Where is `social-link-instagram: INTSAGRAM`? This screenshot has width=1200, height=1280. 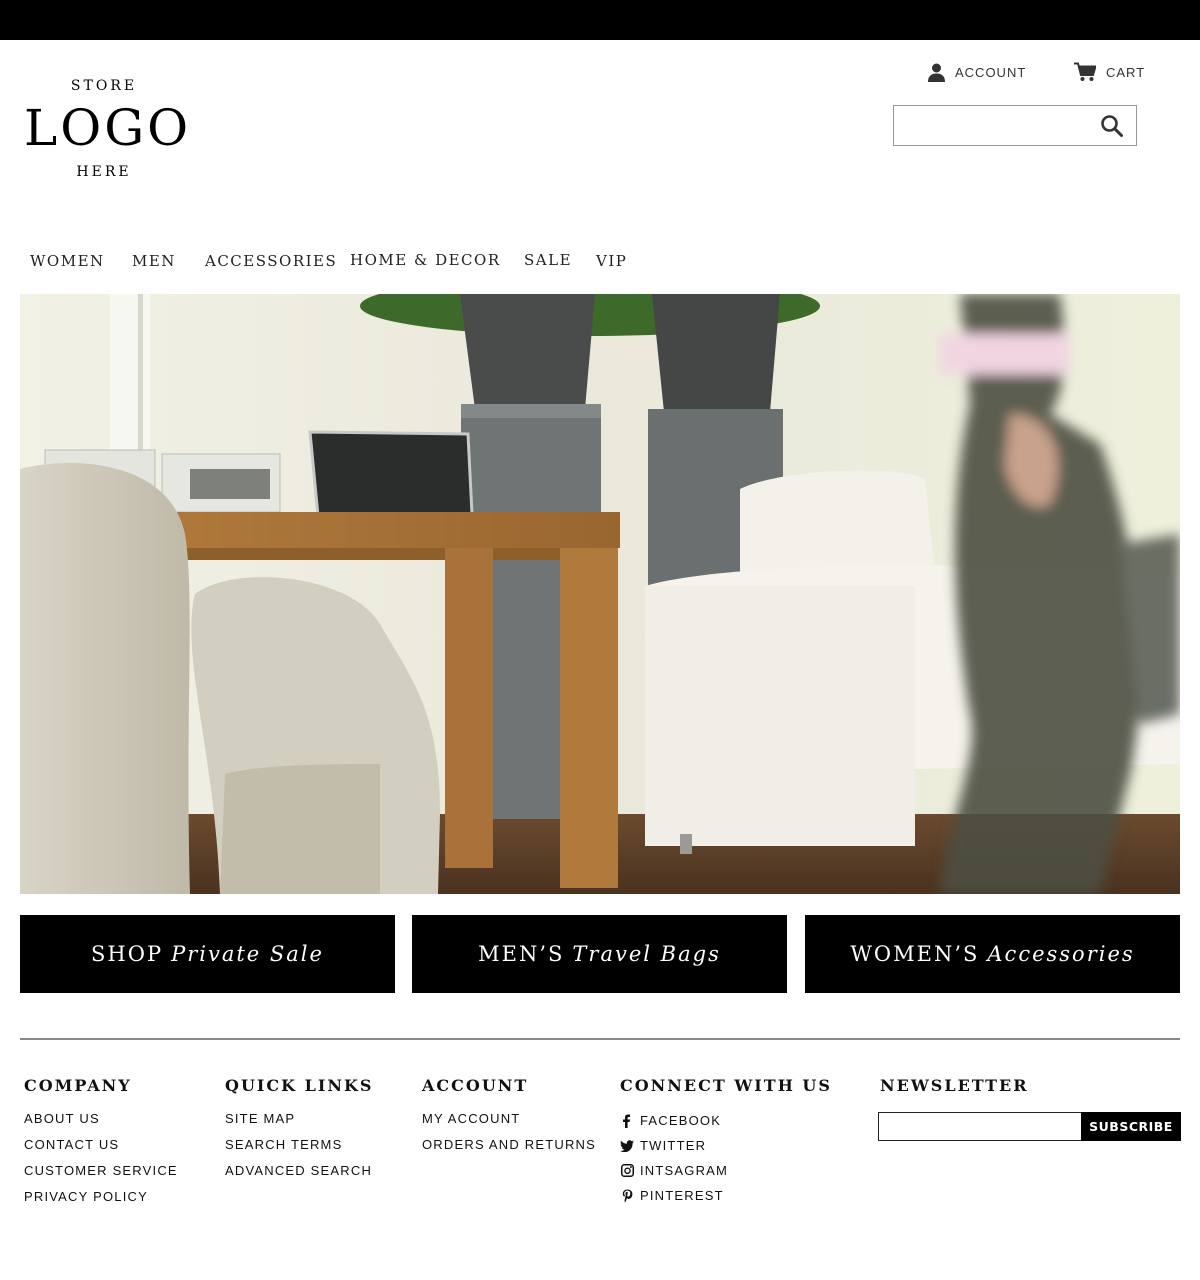
social-link-instagram: INTSAGRAM is located at coordinates (726, 1170).